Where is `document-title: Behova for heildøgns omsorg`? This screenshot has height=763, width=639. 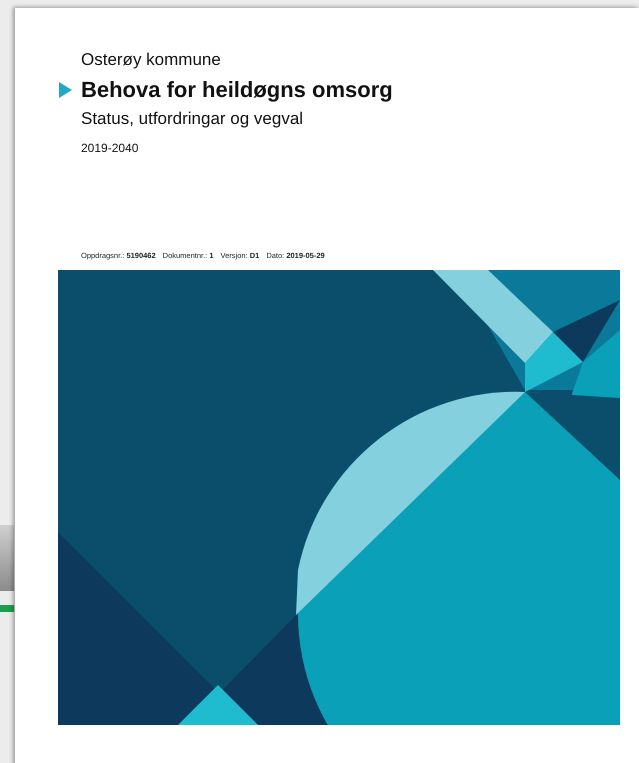
document-title: Behova for heildøgns omsorg is located at coordinates (237, 90).